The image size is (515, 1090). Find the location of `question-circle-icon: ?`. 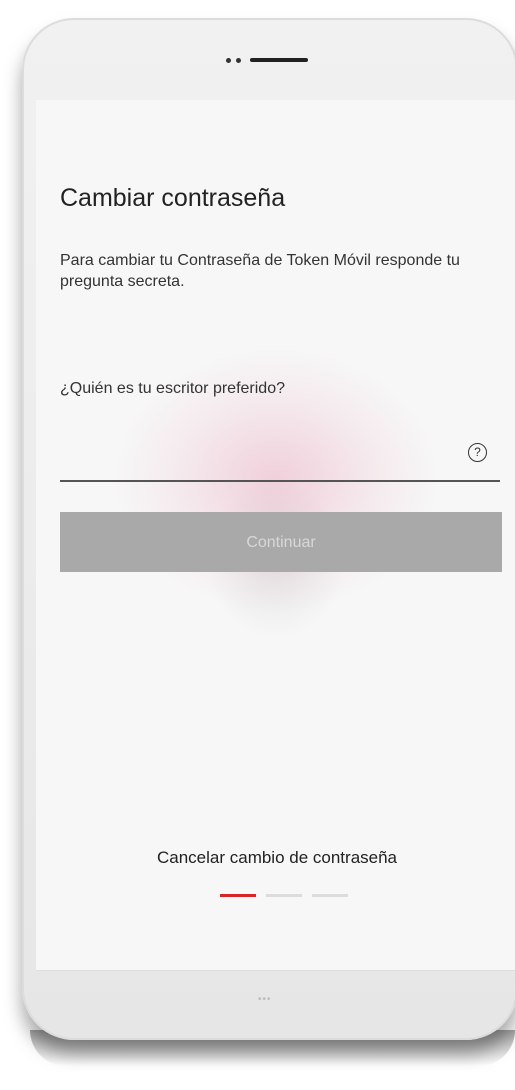

question-circle-icon: ? is located at coordinates (477, 452).